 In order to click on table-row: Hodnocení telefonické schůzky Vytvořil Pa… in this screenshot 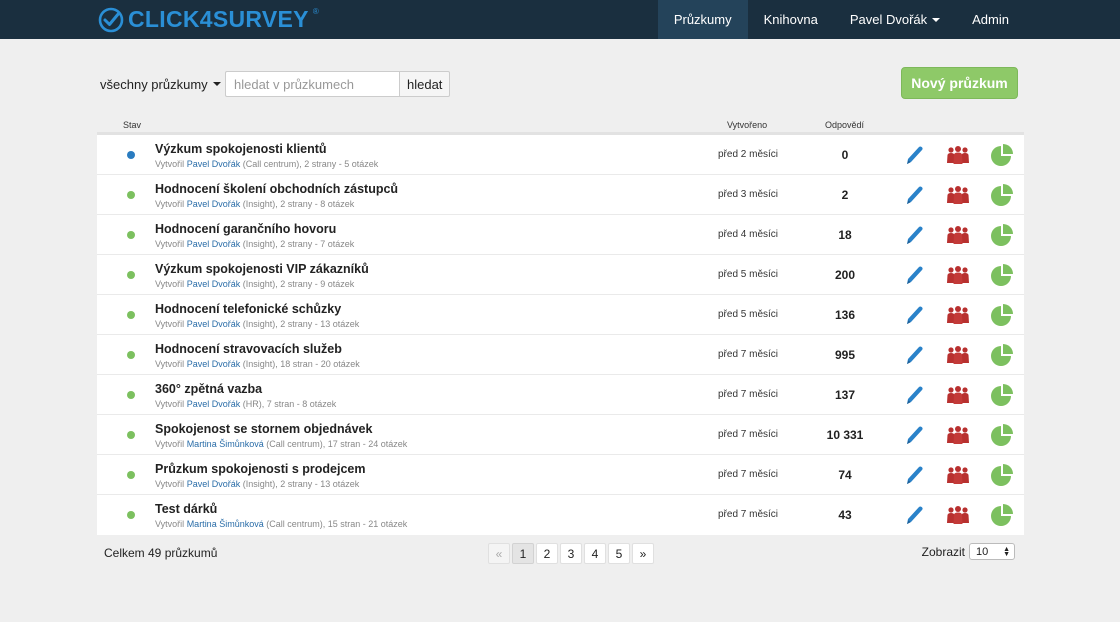, I will do `click(560, 315)`.